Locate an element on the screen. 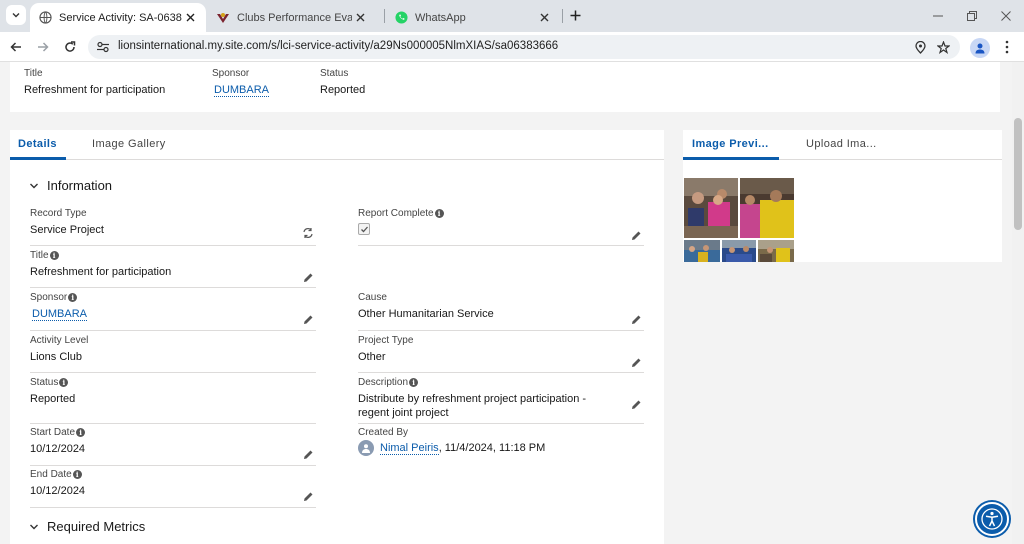 Image resolution: width=1024 pixels, height=544 pixels. field-value: 10/12/2024 is located at coordinates (58, 449).